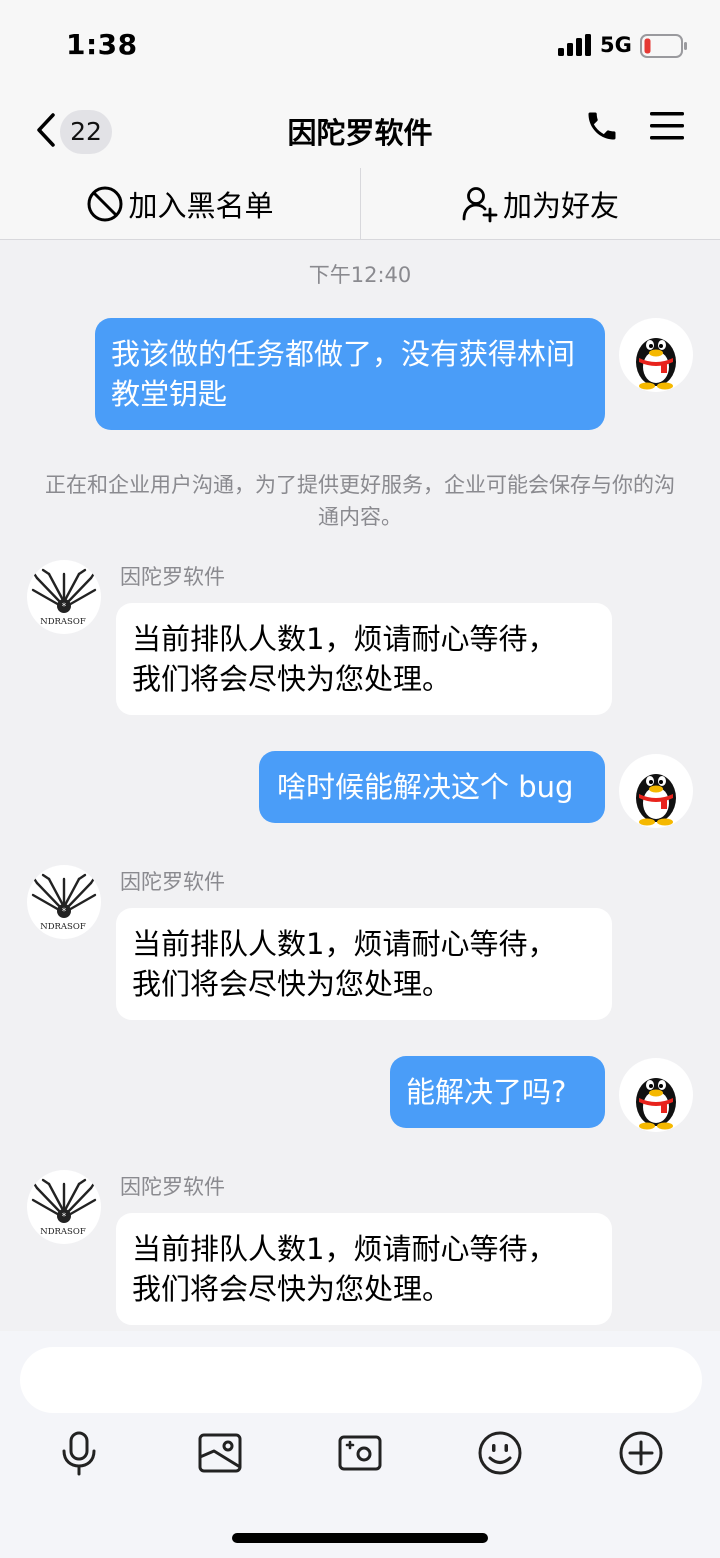 The width and height of the screenshot is (720, 1558). Describe the element at coordinates (480, 205) in the screenshot. I see `add-friend-icon` at that location.